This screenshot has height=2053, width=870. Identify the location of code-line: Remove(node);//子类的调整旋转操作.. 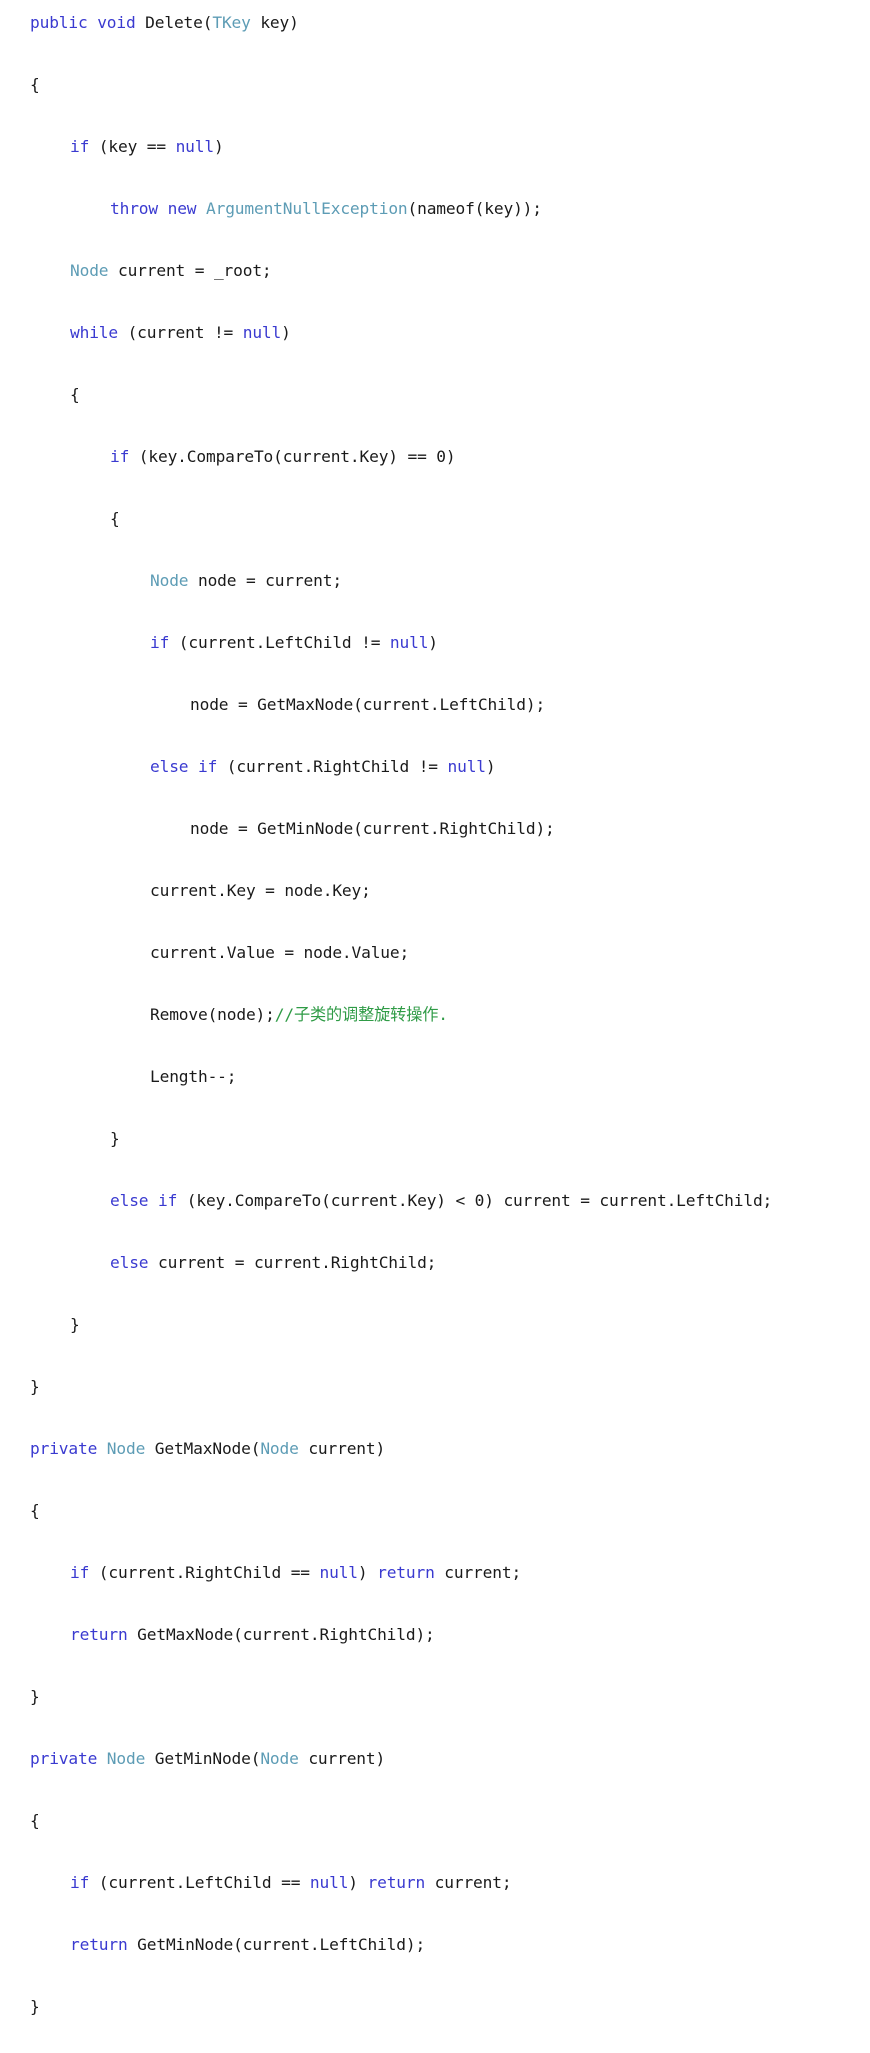
(401, 1014).